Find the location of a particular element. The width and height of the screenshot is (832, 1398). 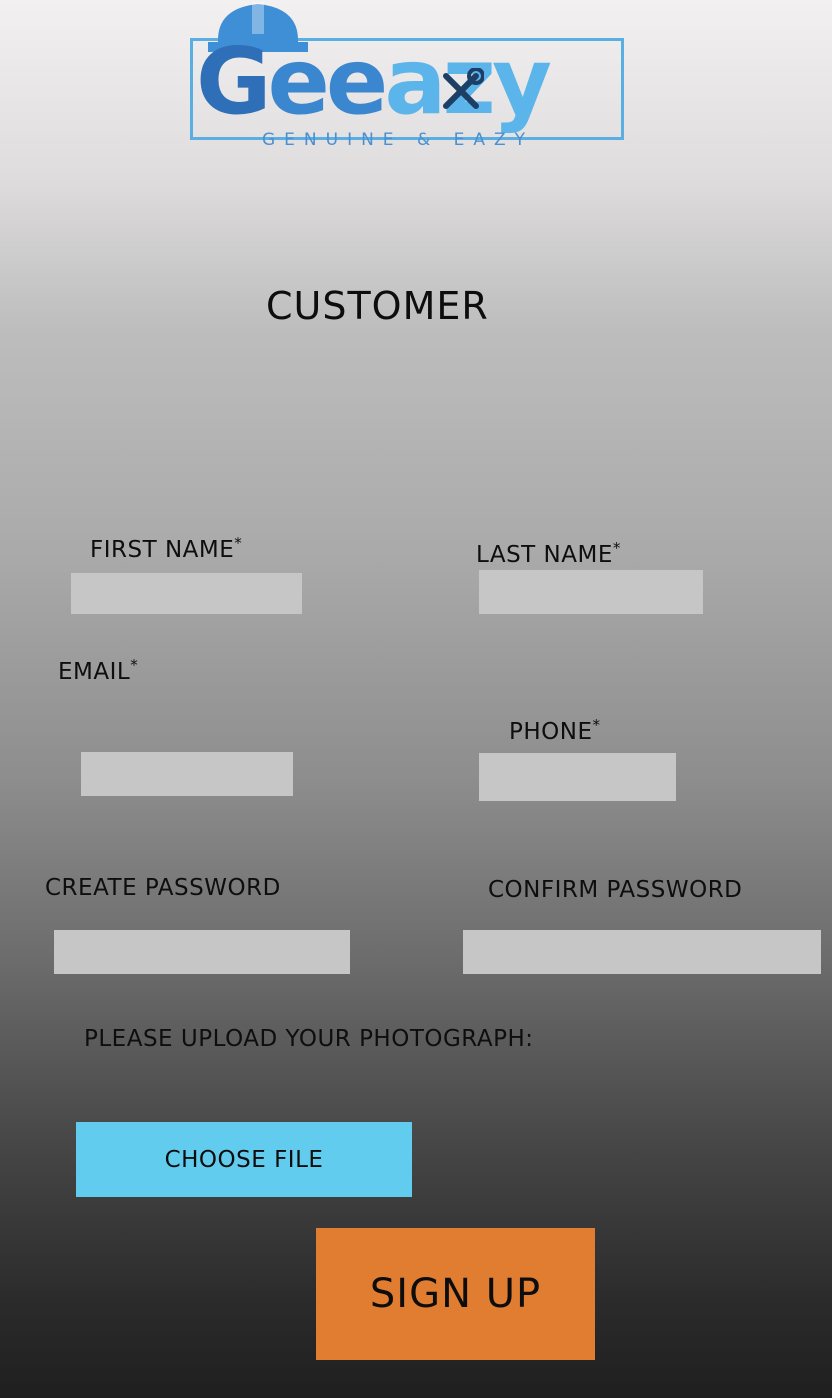

create-password-input is located at coordinates (202, 952).